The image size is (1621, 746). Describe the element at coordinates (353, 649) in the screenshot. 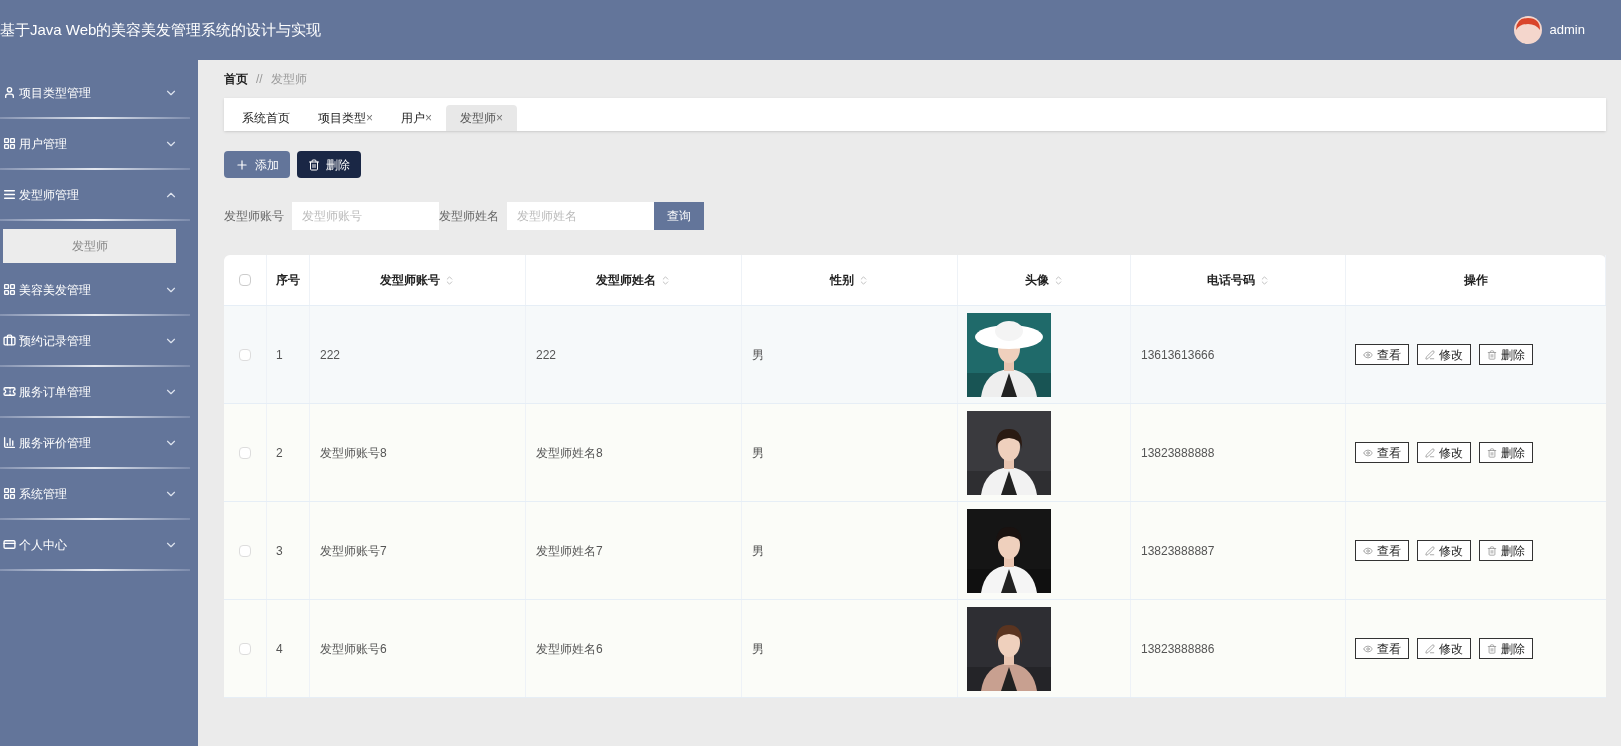

I see `table-cell-text: 发型师账号6` at that location.